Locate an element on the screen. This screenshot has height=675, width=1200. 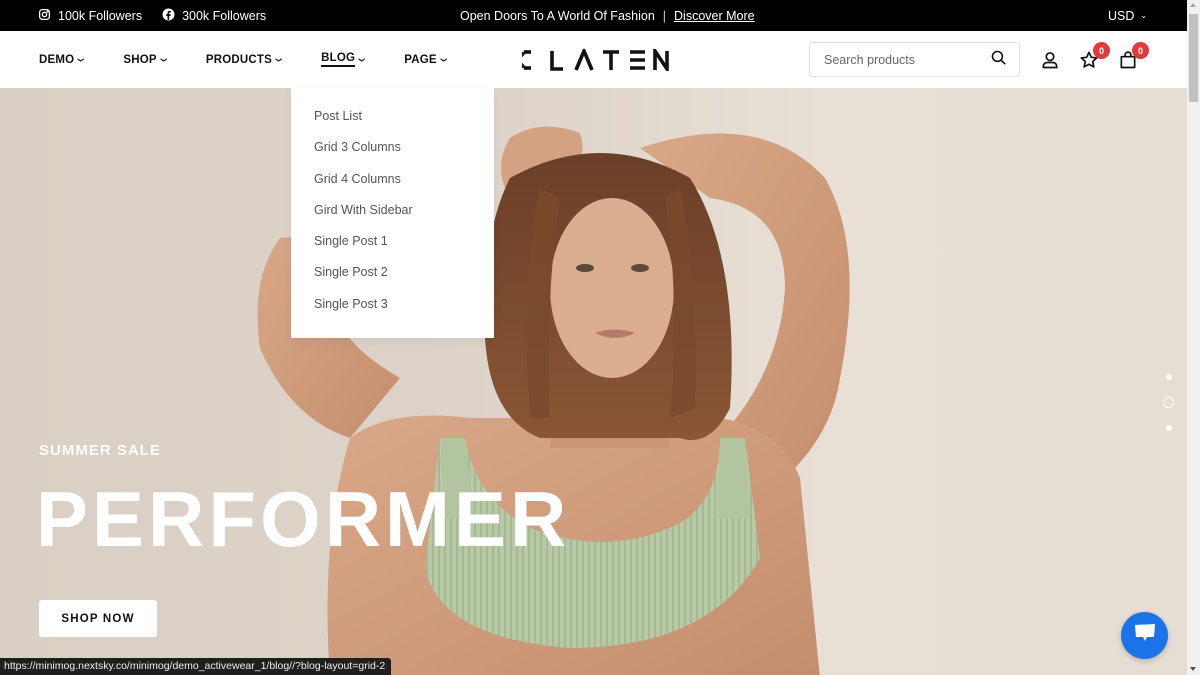
chat-button is located at coordinates (1144, 635).